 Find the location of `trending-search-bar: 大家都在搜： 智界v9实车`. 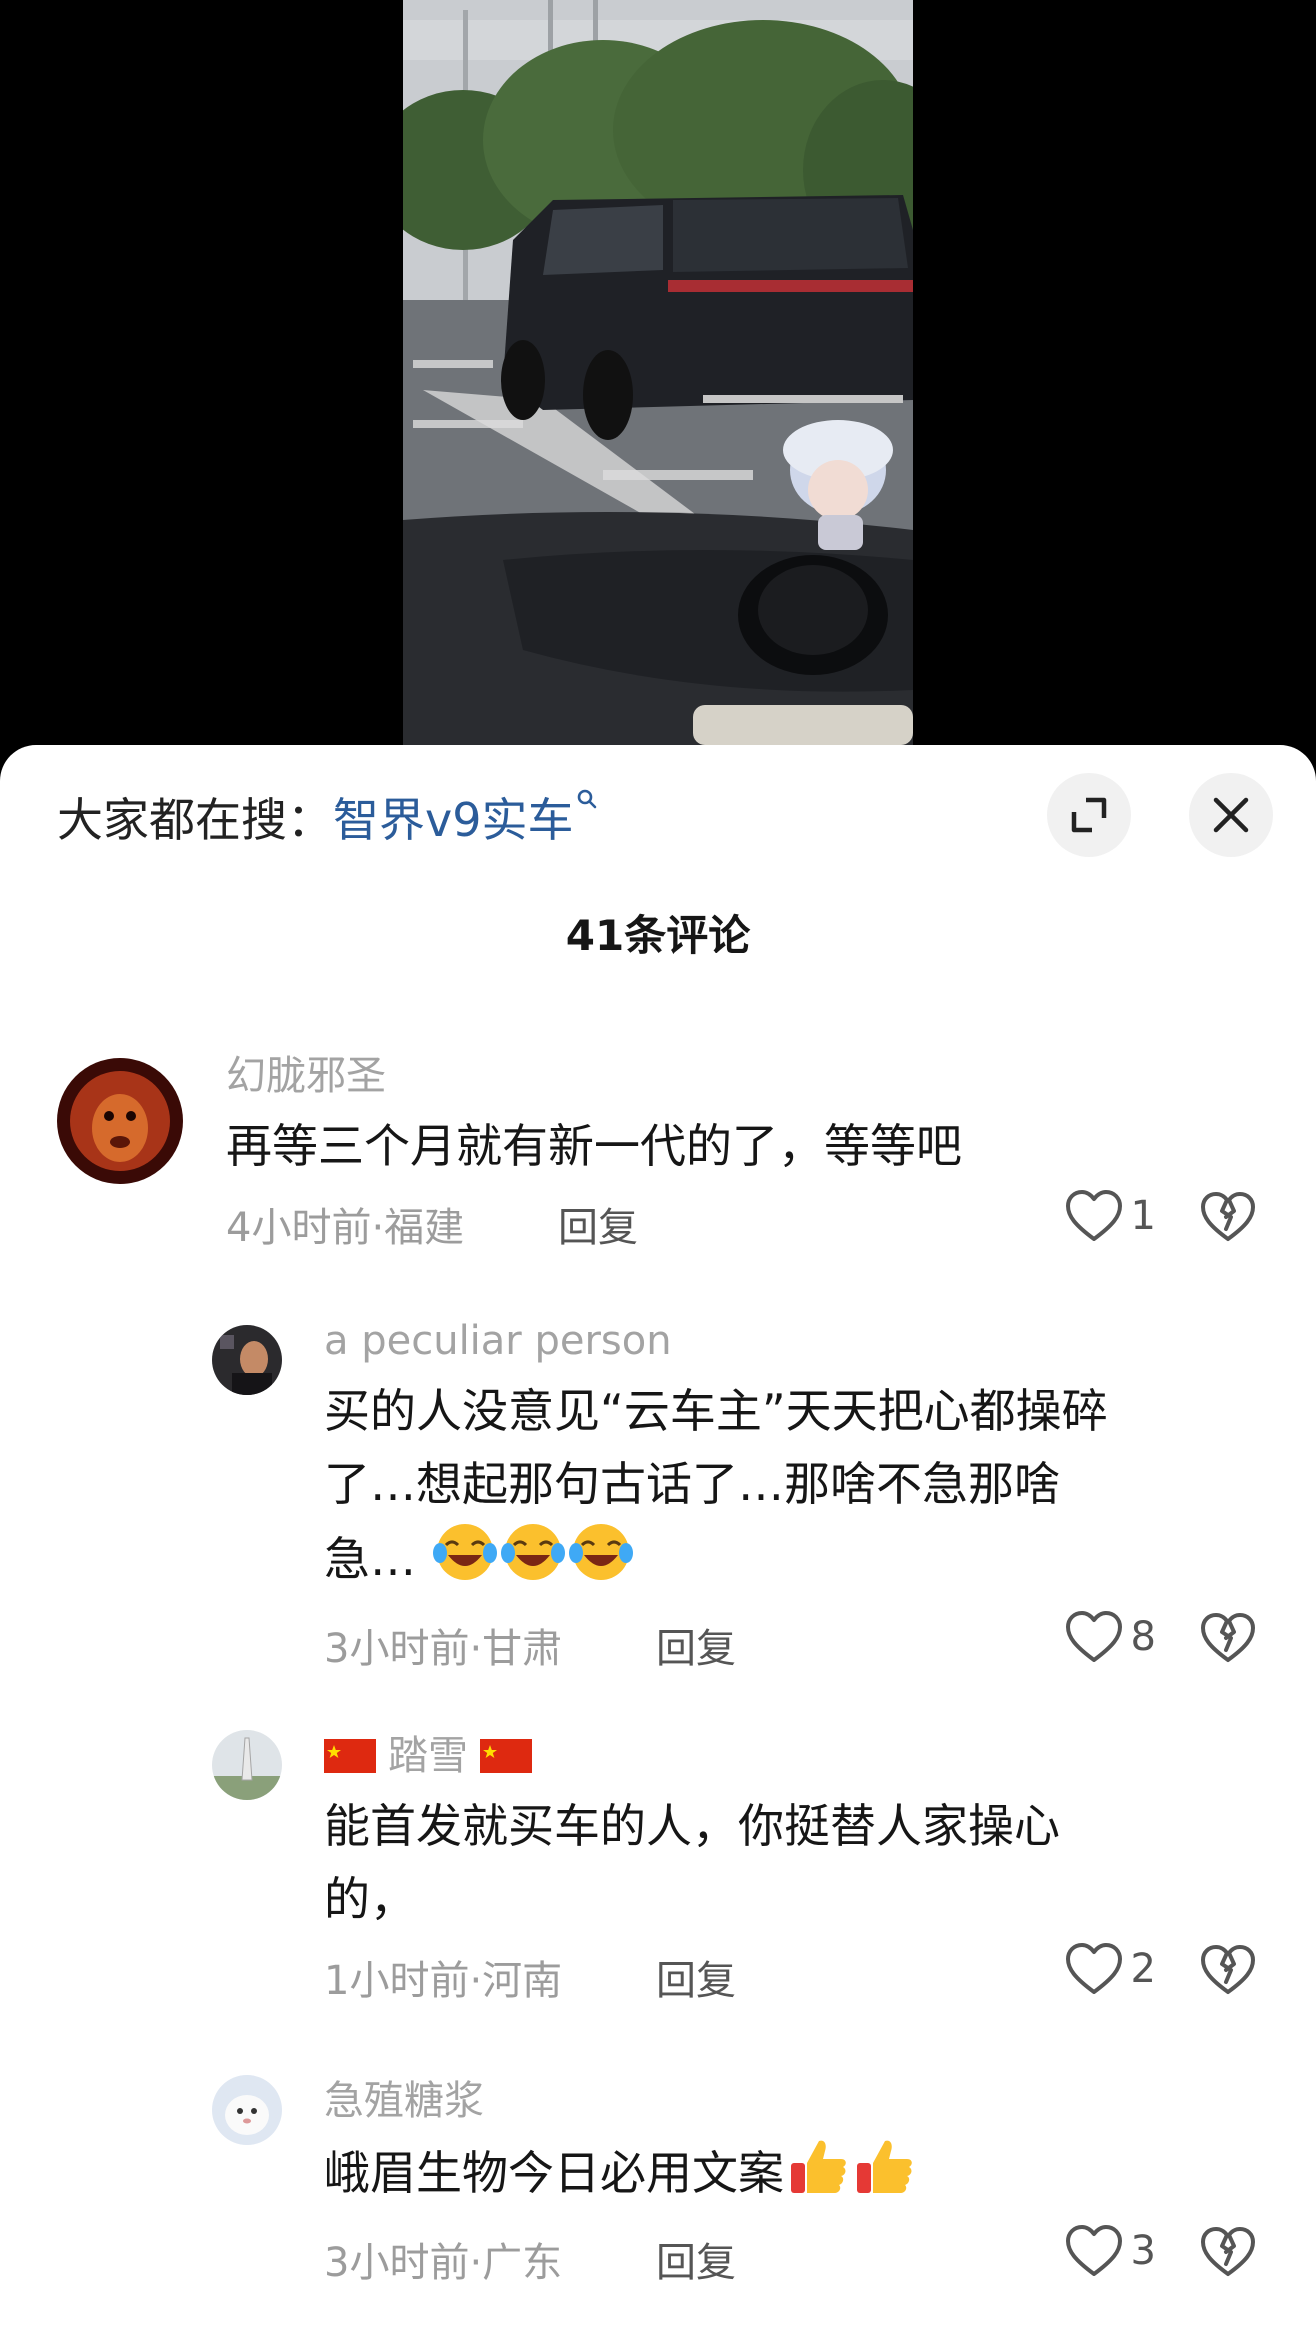

trending-search-bar: 大家都在搜： 智界v9实车 is located at coordinates (327, 817).